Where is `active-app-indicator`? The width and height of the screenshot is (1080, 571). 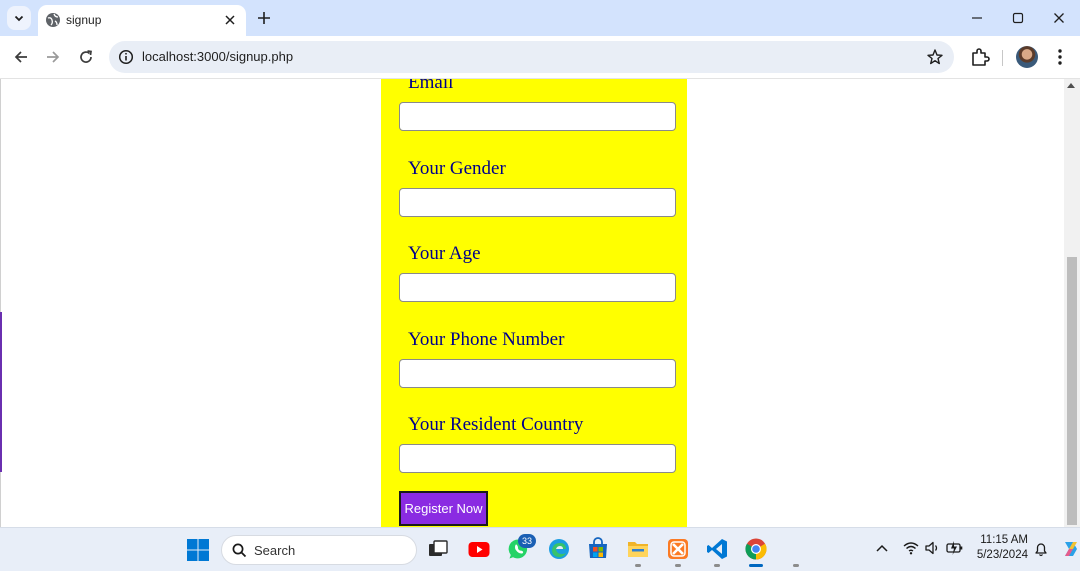 active-app-indicator is located at coordinates (756, 565).